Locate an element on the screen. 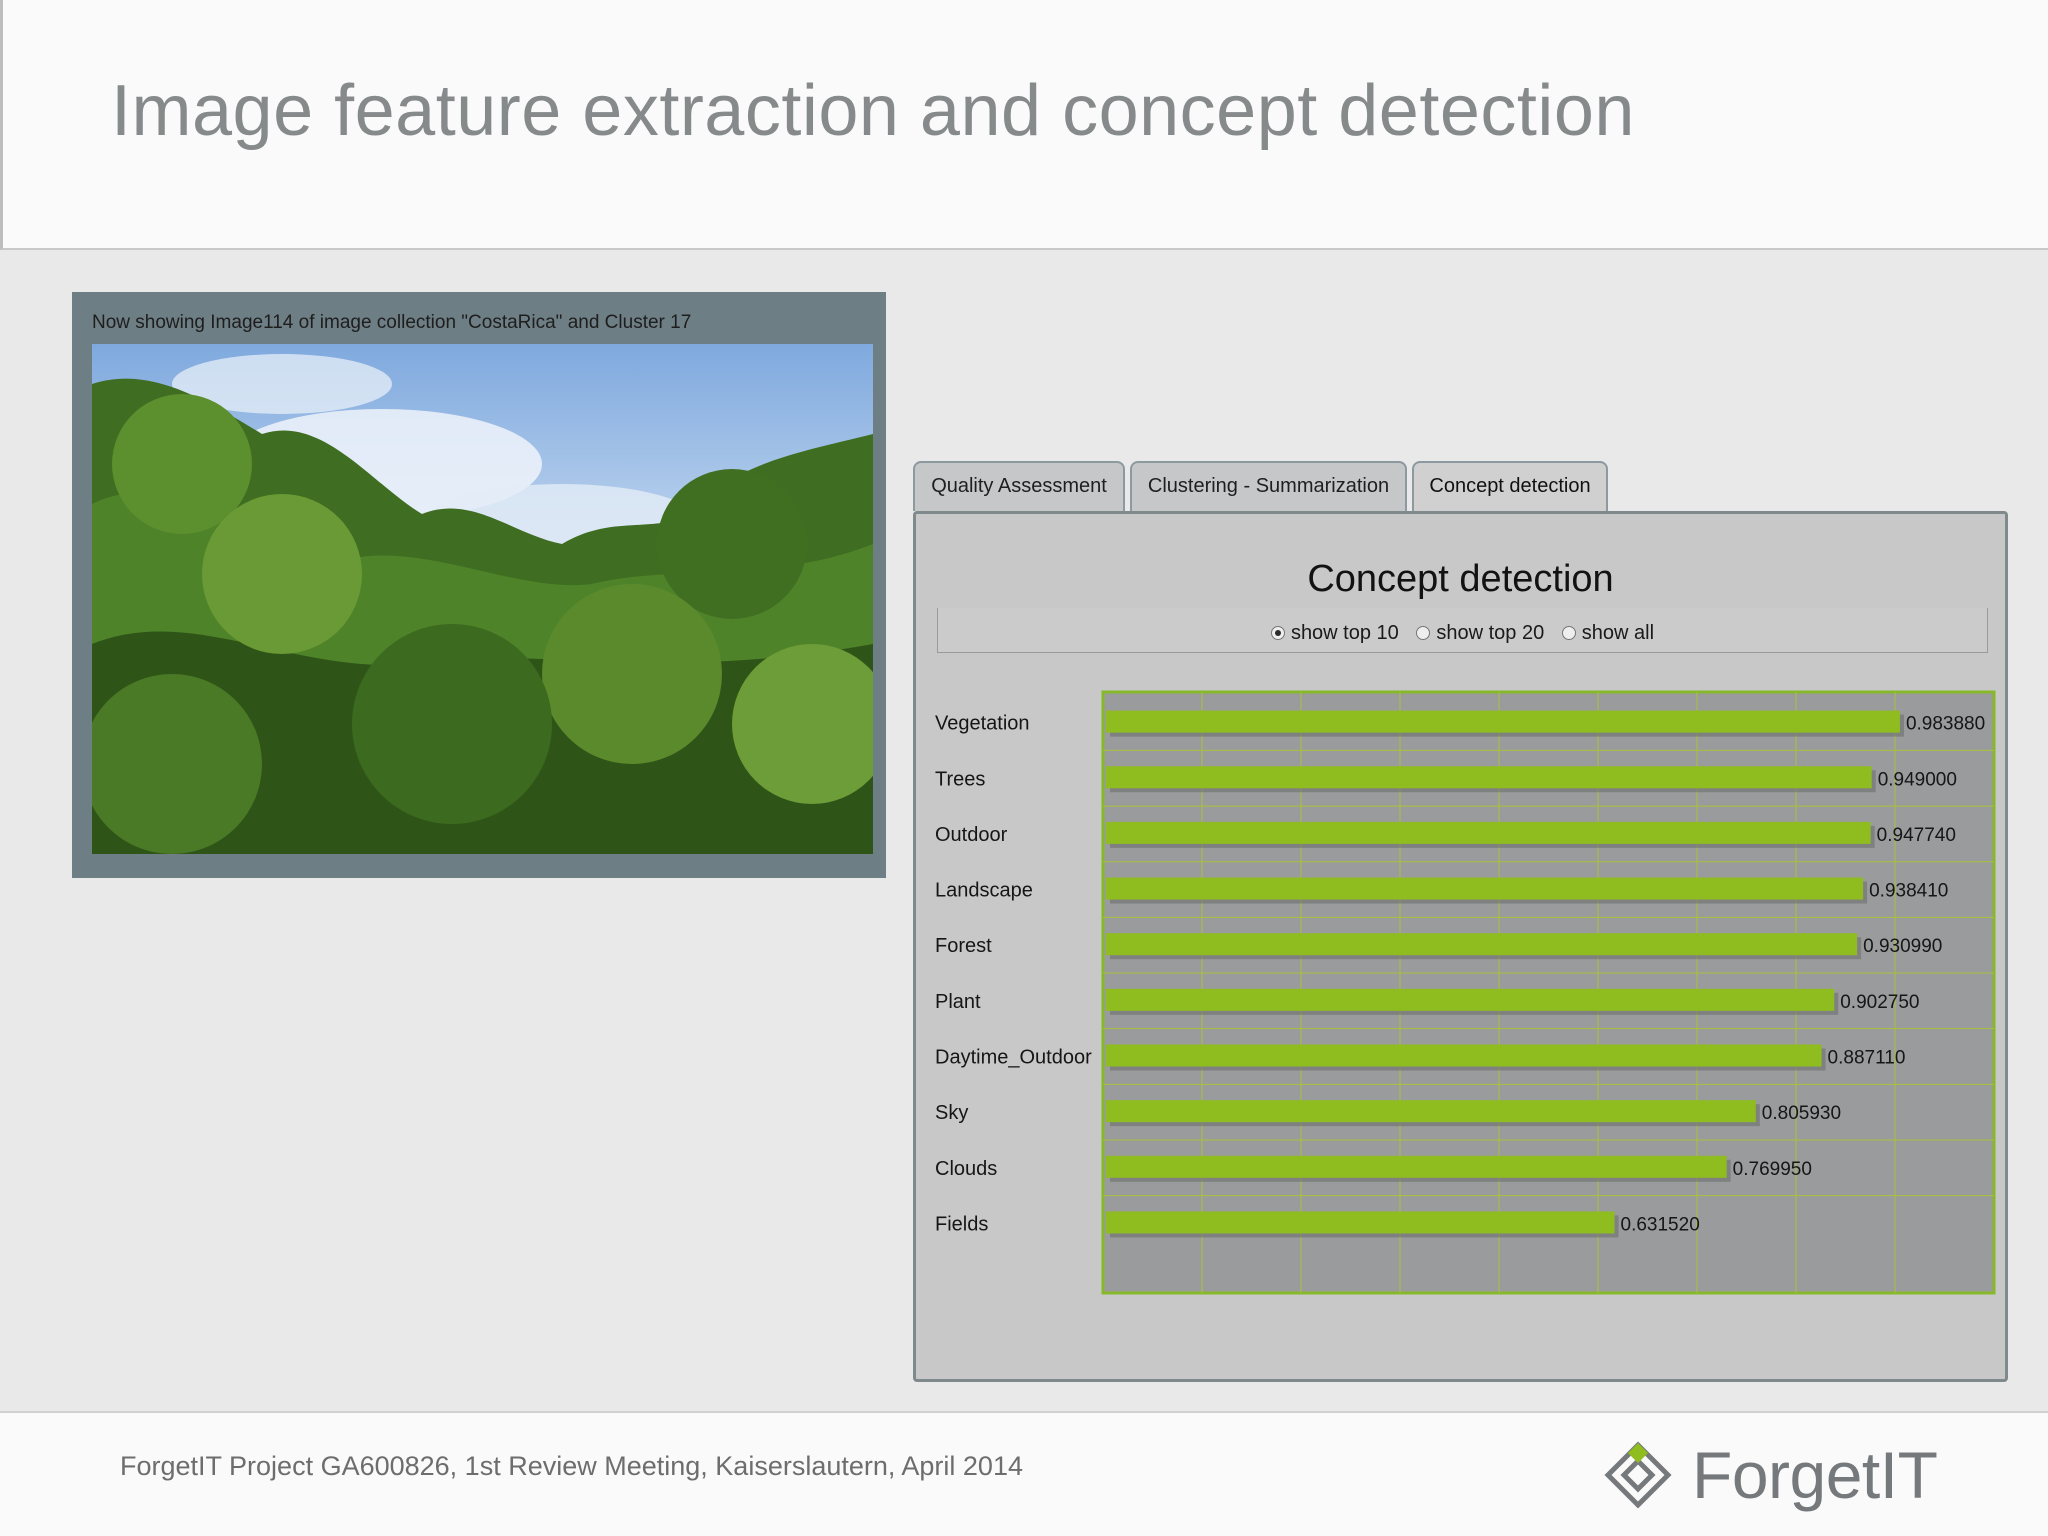 The width and height of the screenshot is (2048, 1536). logo-text: ForgetIT is located at coordinates (1815, 1475).